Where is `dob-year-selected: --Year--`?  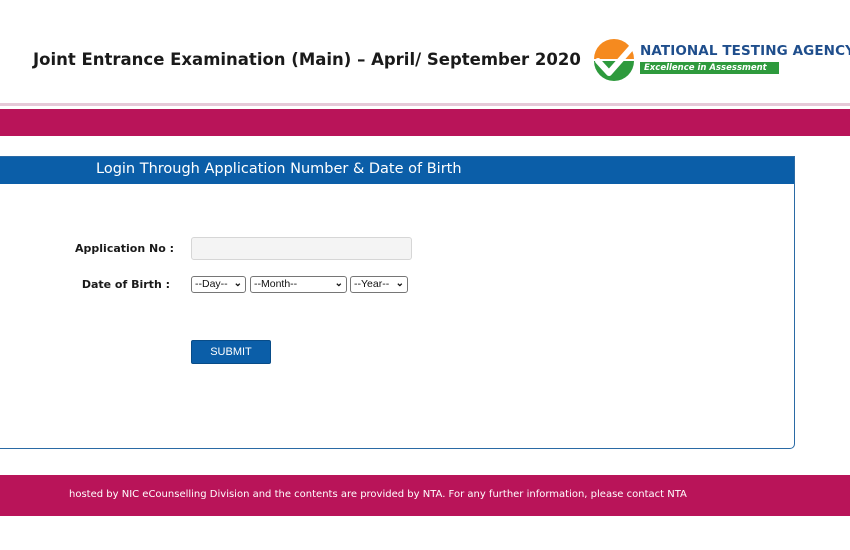
dob-year-selected: --Year-- is located at coordinates (372, 284).